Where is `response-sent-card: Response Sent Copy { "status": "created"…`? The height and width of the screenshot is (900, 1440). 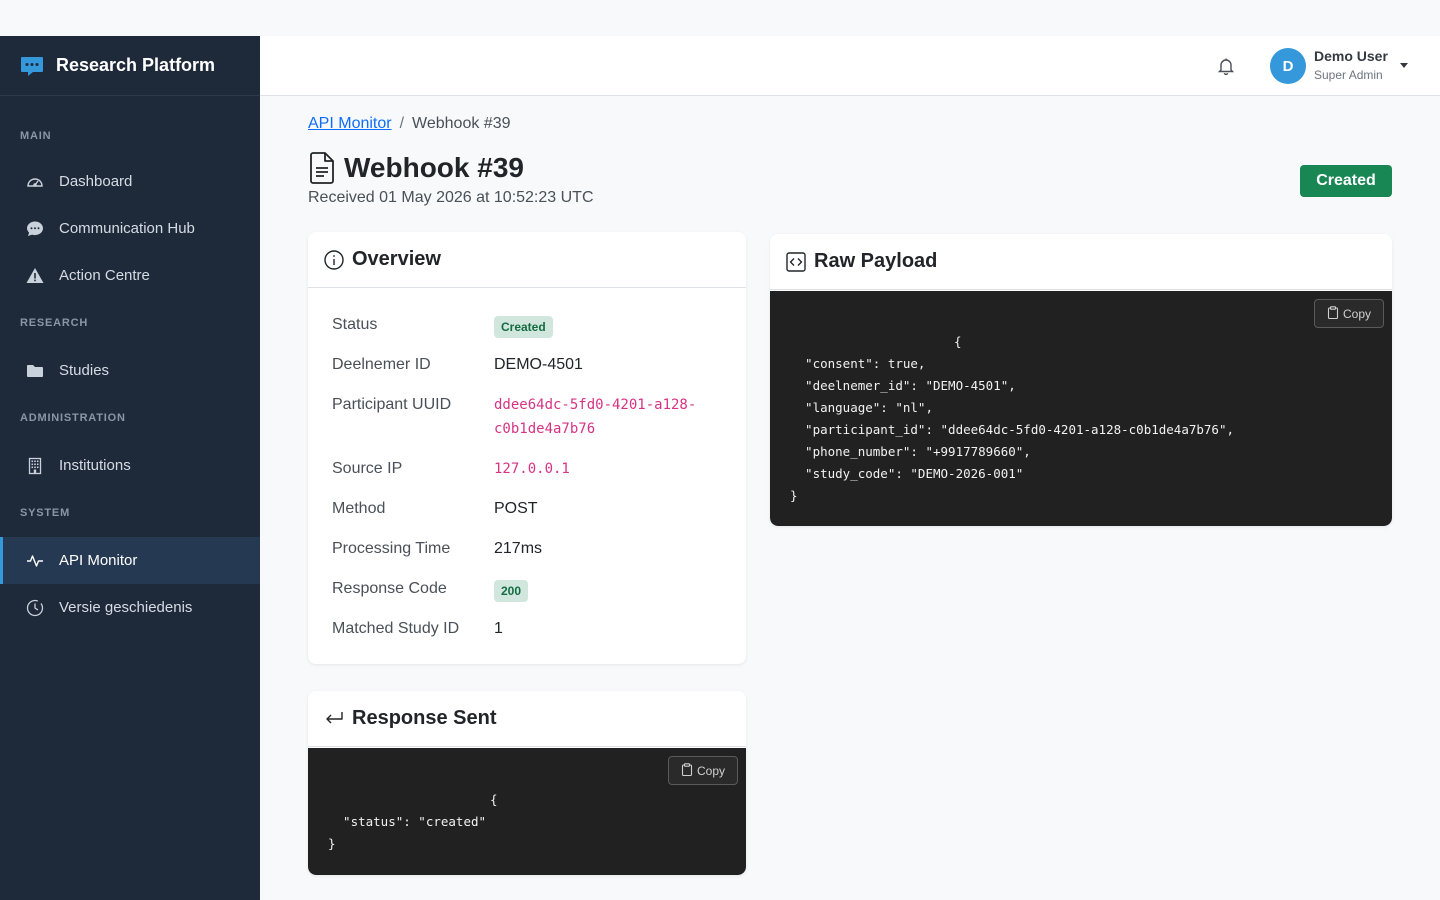 response-sent-card: Response Sent Copy { "status": "created"… is located at coordinates (527, 783).